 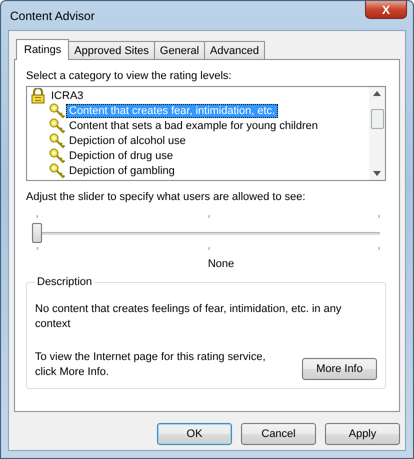 I want to click on tree-item: Depiction of alcohol use, so click(x=127, y=141).